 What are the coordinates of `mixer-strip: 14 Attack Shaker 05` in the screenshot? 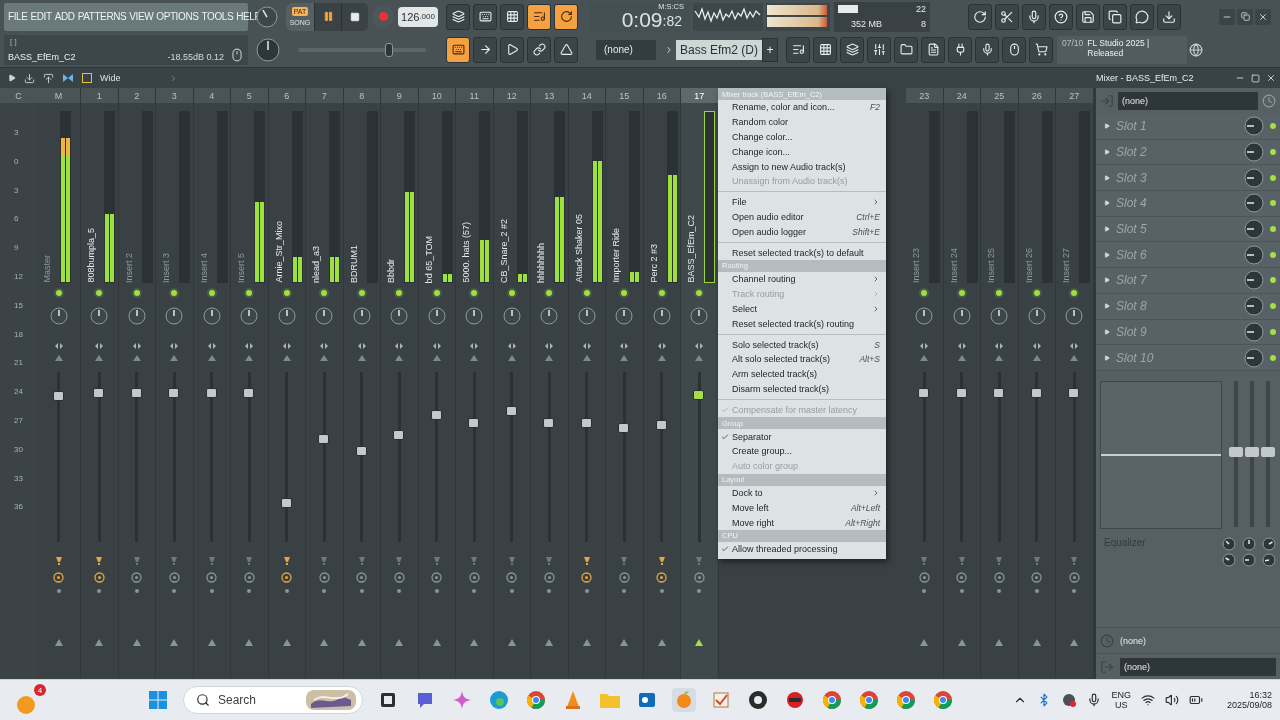 It's located at (587, 383).